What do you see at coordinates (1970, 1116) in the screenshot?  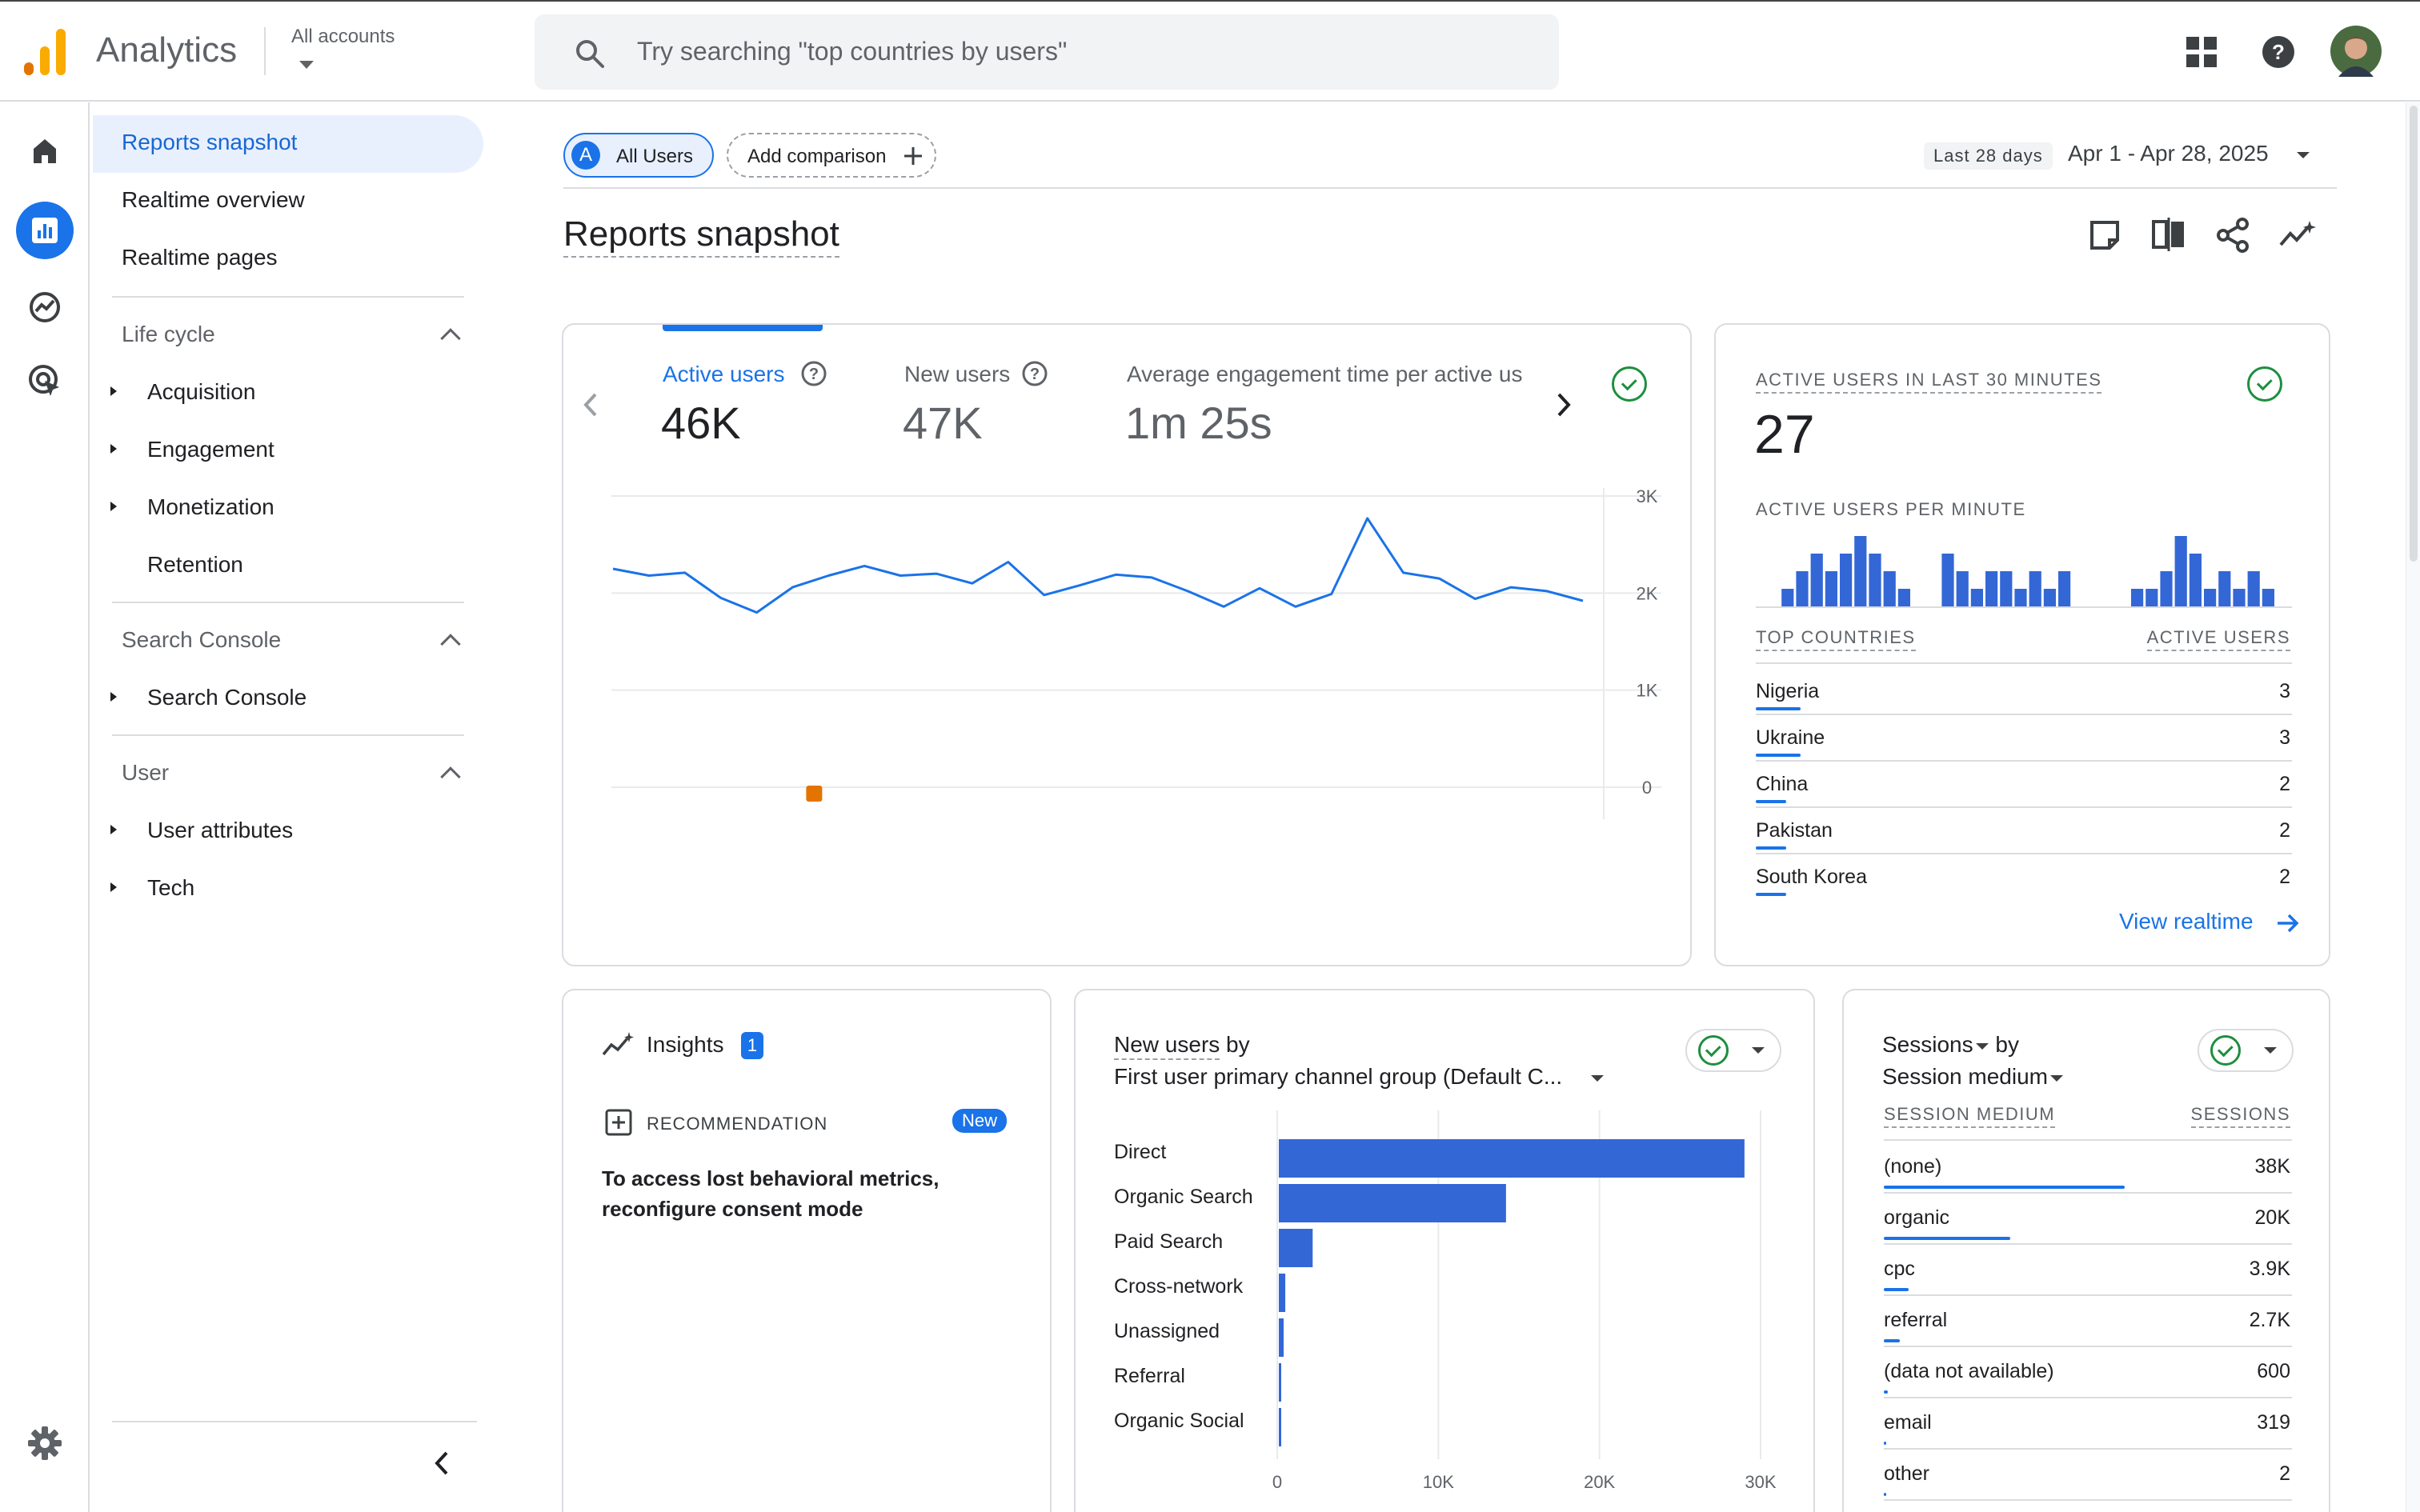 I see `col-session-medium: SESSION MEDIUM` at bounding box center [1970, 1116].